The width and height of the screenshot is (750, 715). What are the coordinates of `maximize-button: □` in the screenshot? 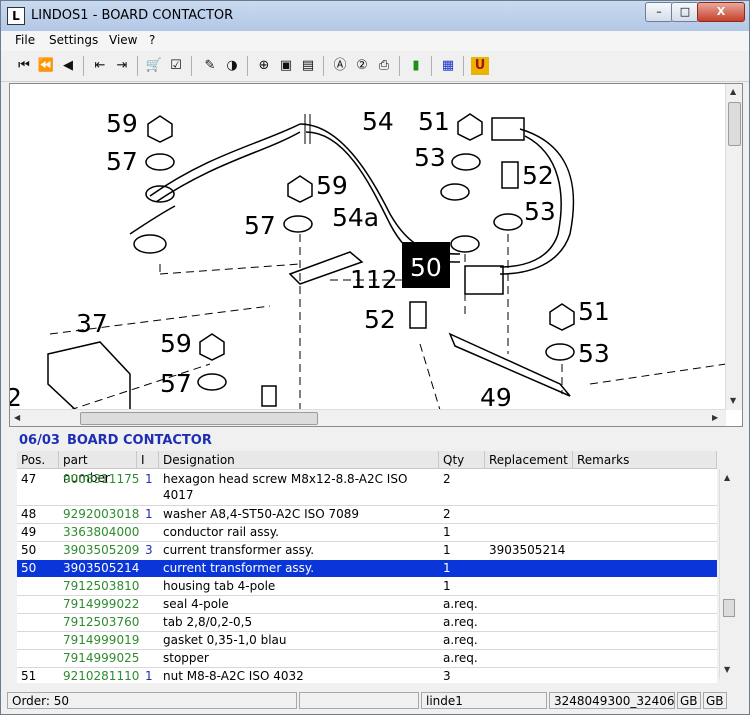 It's located at (685, 12).